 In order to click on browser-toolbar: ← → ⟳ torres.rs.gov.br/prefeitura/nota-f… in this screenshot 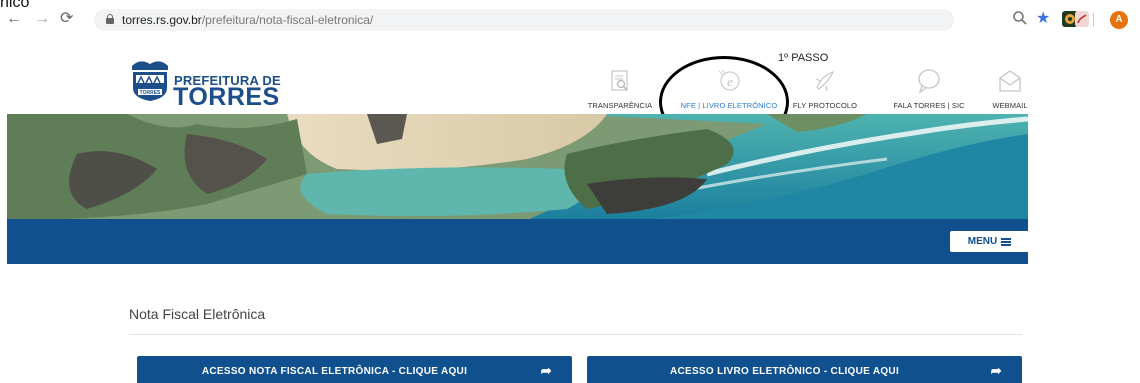, I will do `click(570, 21)`.